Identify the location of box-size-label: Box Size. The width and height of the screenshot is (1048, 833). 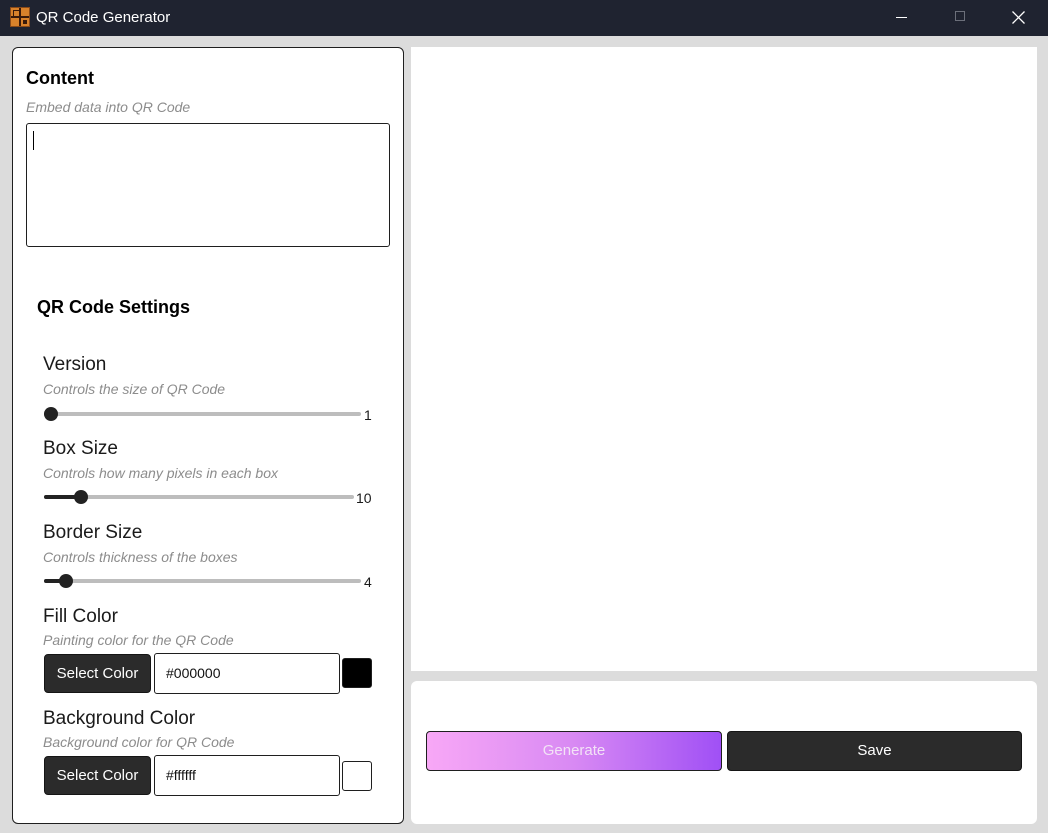
(80, 448).